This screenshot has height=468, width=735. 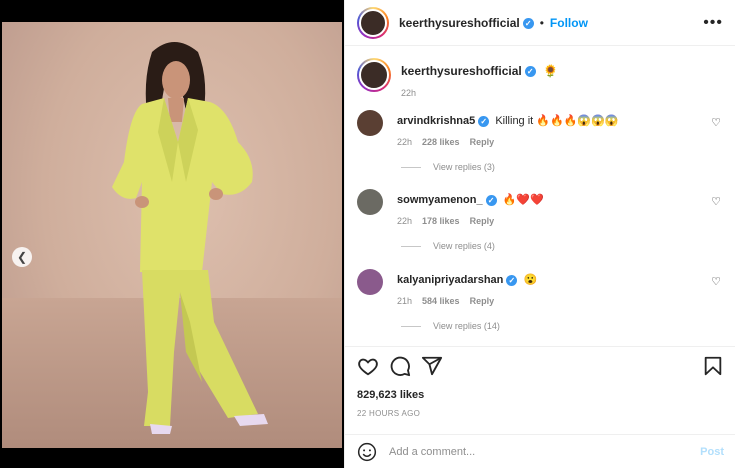 I want to click on post-caption: keerthysureshofficial ✓ 🌻 22h, so click(x=457, y=78).